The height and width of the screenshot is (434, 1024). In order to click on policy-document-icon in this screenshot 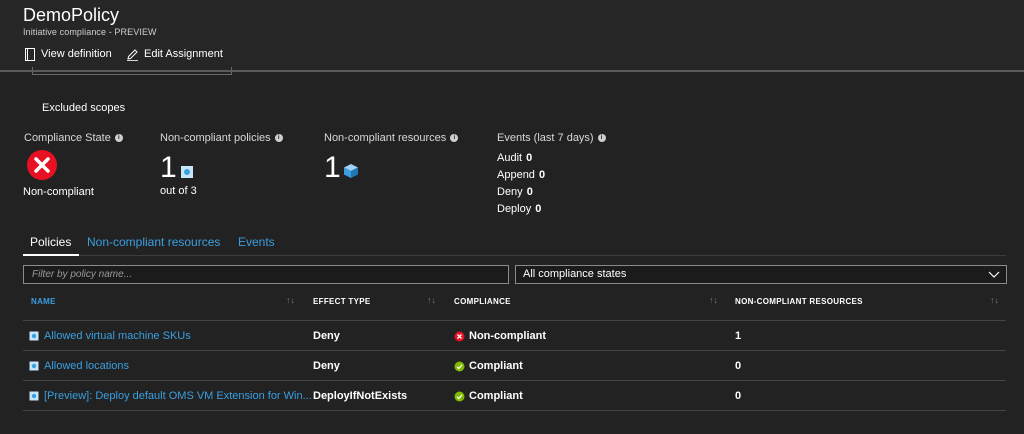, I will do `click(187, 172)`.